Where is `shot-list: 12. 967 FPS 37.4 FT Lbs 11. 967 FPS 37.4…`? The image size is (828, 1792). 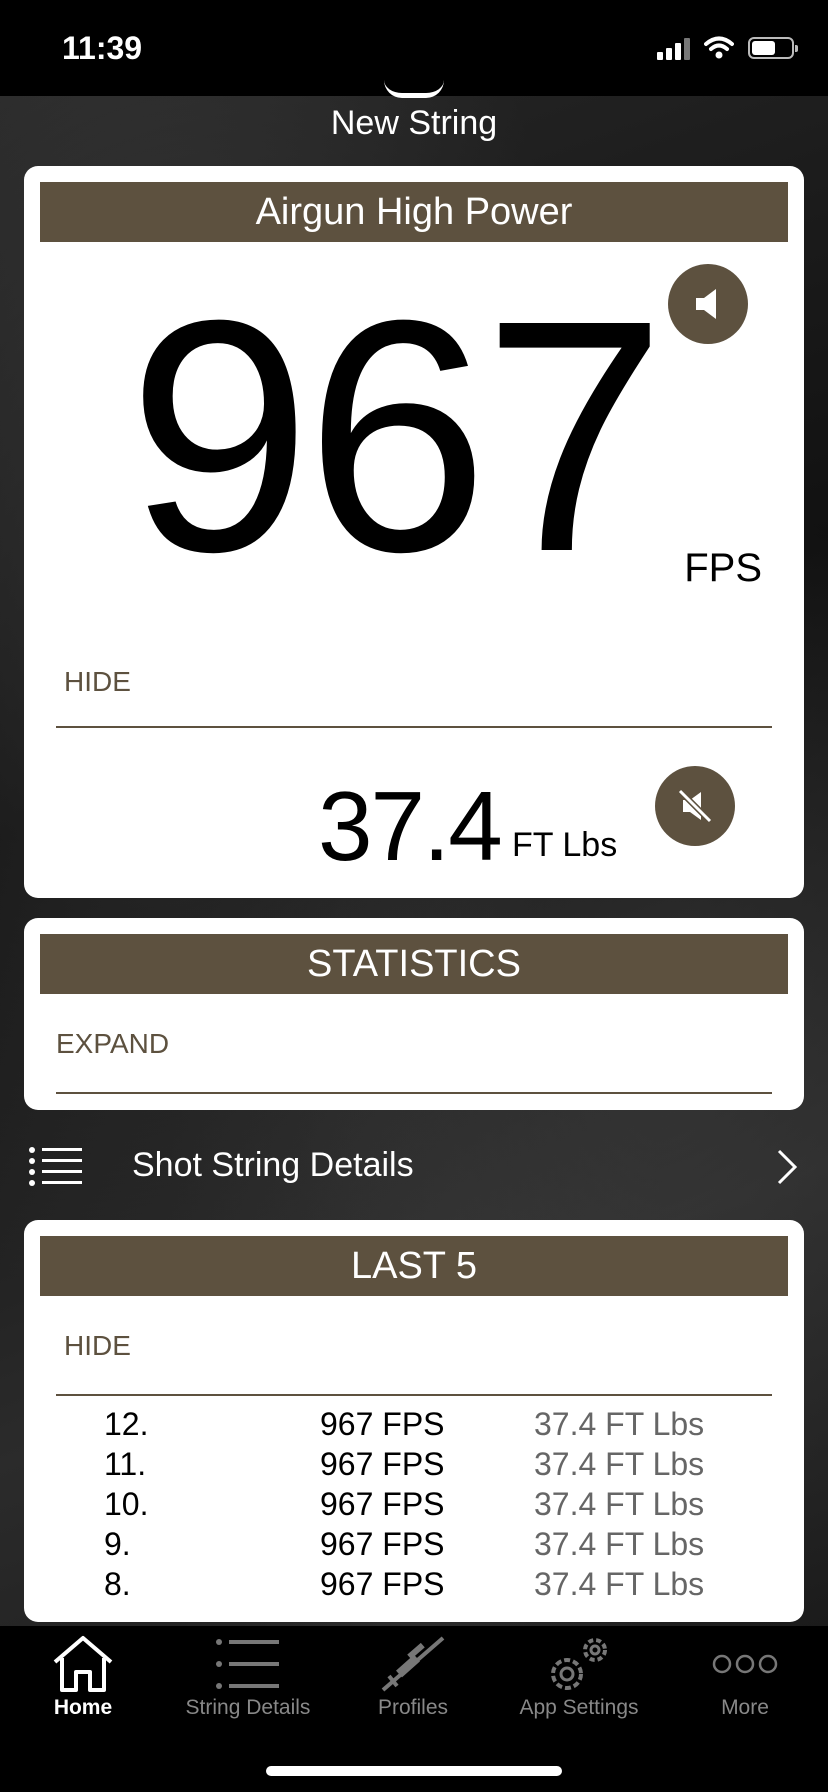
shot-list: 12. 967 FPS 37.4 FT Lbs 11. 967 FPS 37.4… is located at coordinates (414, 1506).